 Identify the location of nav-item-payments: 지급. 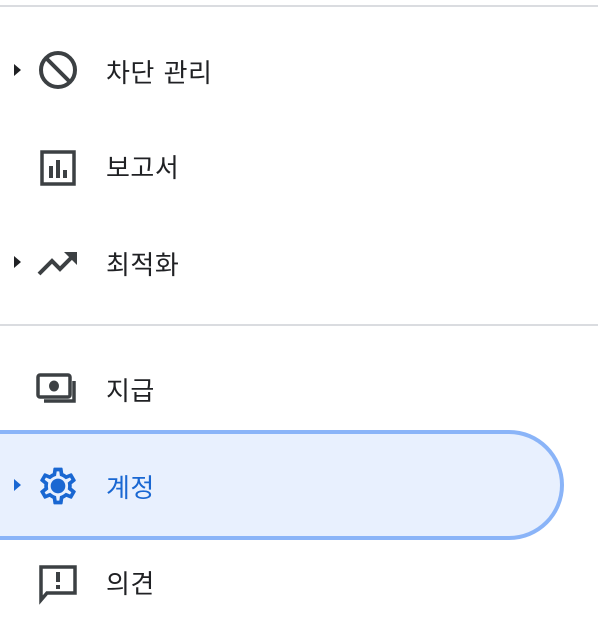
(280, 390).